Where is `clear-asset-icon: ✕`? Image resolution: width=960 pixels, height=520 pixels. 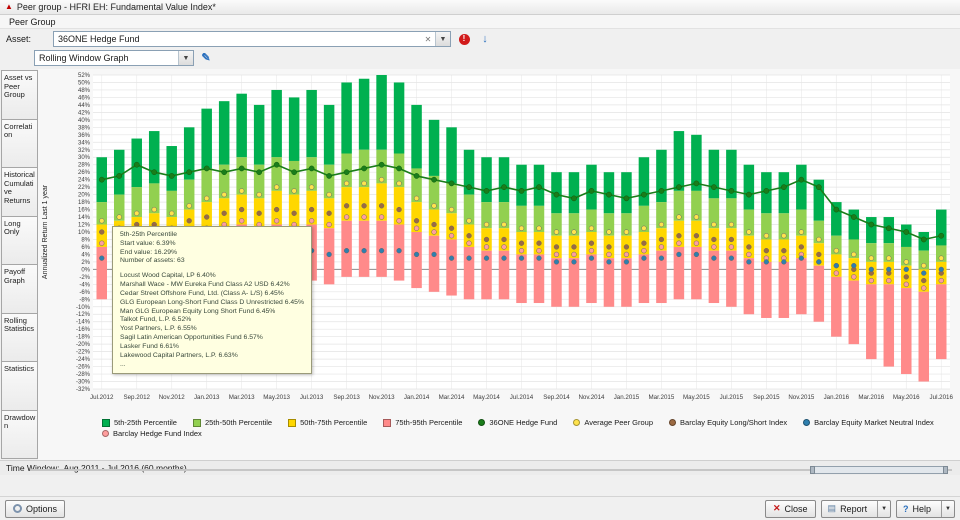 clear-asset-icon: ✕ is located at coordinates (428, 39).